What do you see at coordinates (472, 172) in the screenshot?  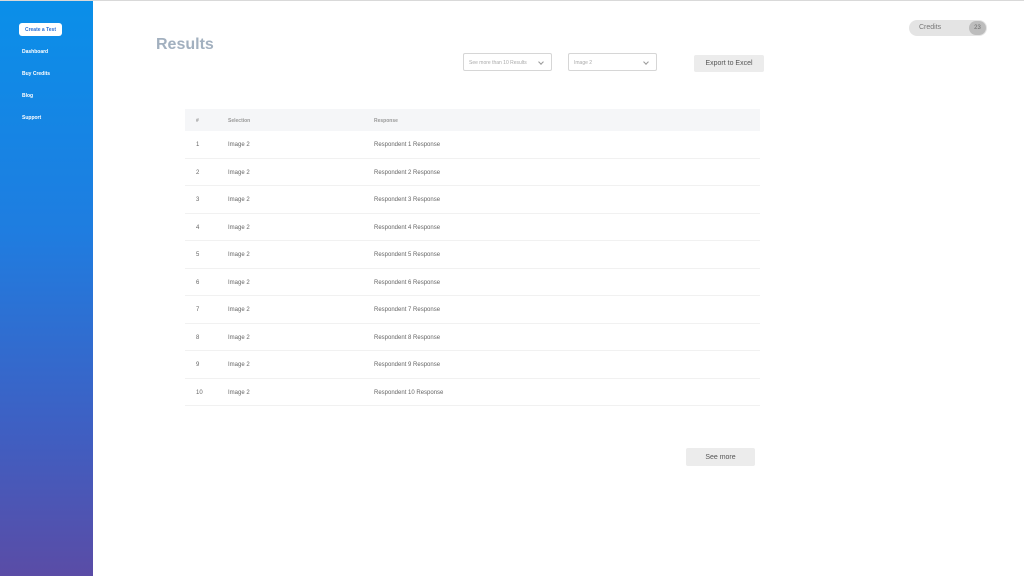 I see `table-row: 2 Image 2 Respondent 2 Response` at bounding box center [472, 172].